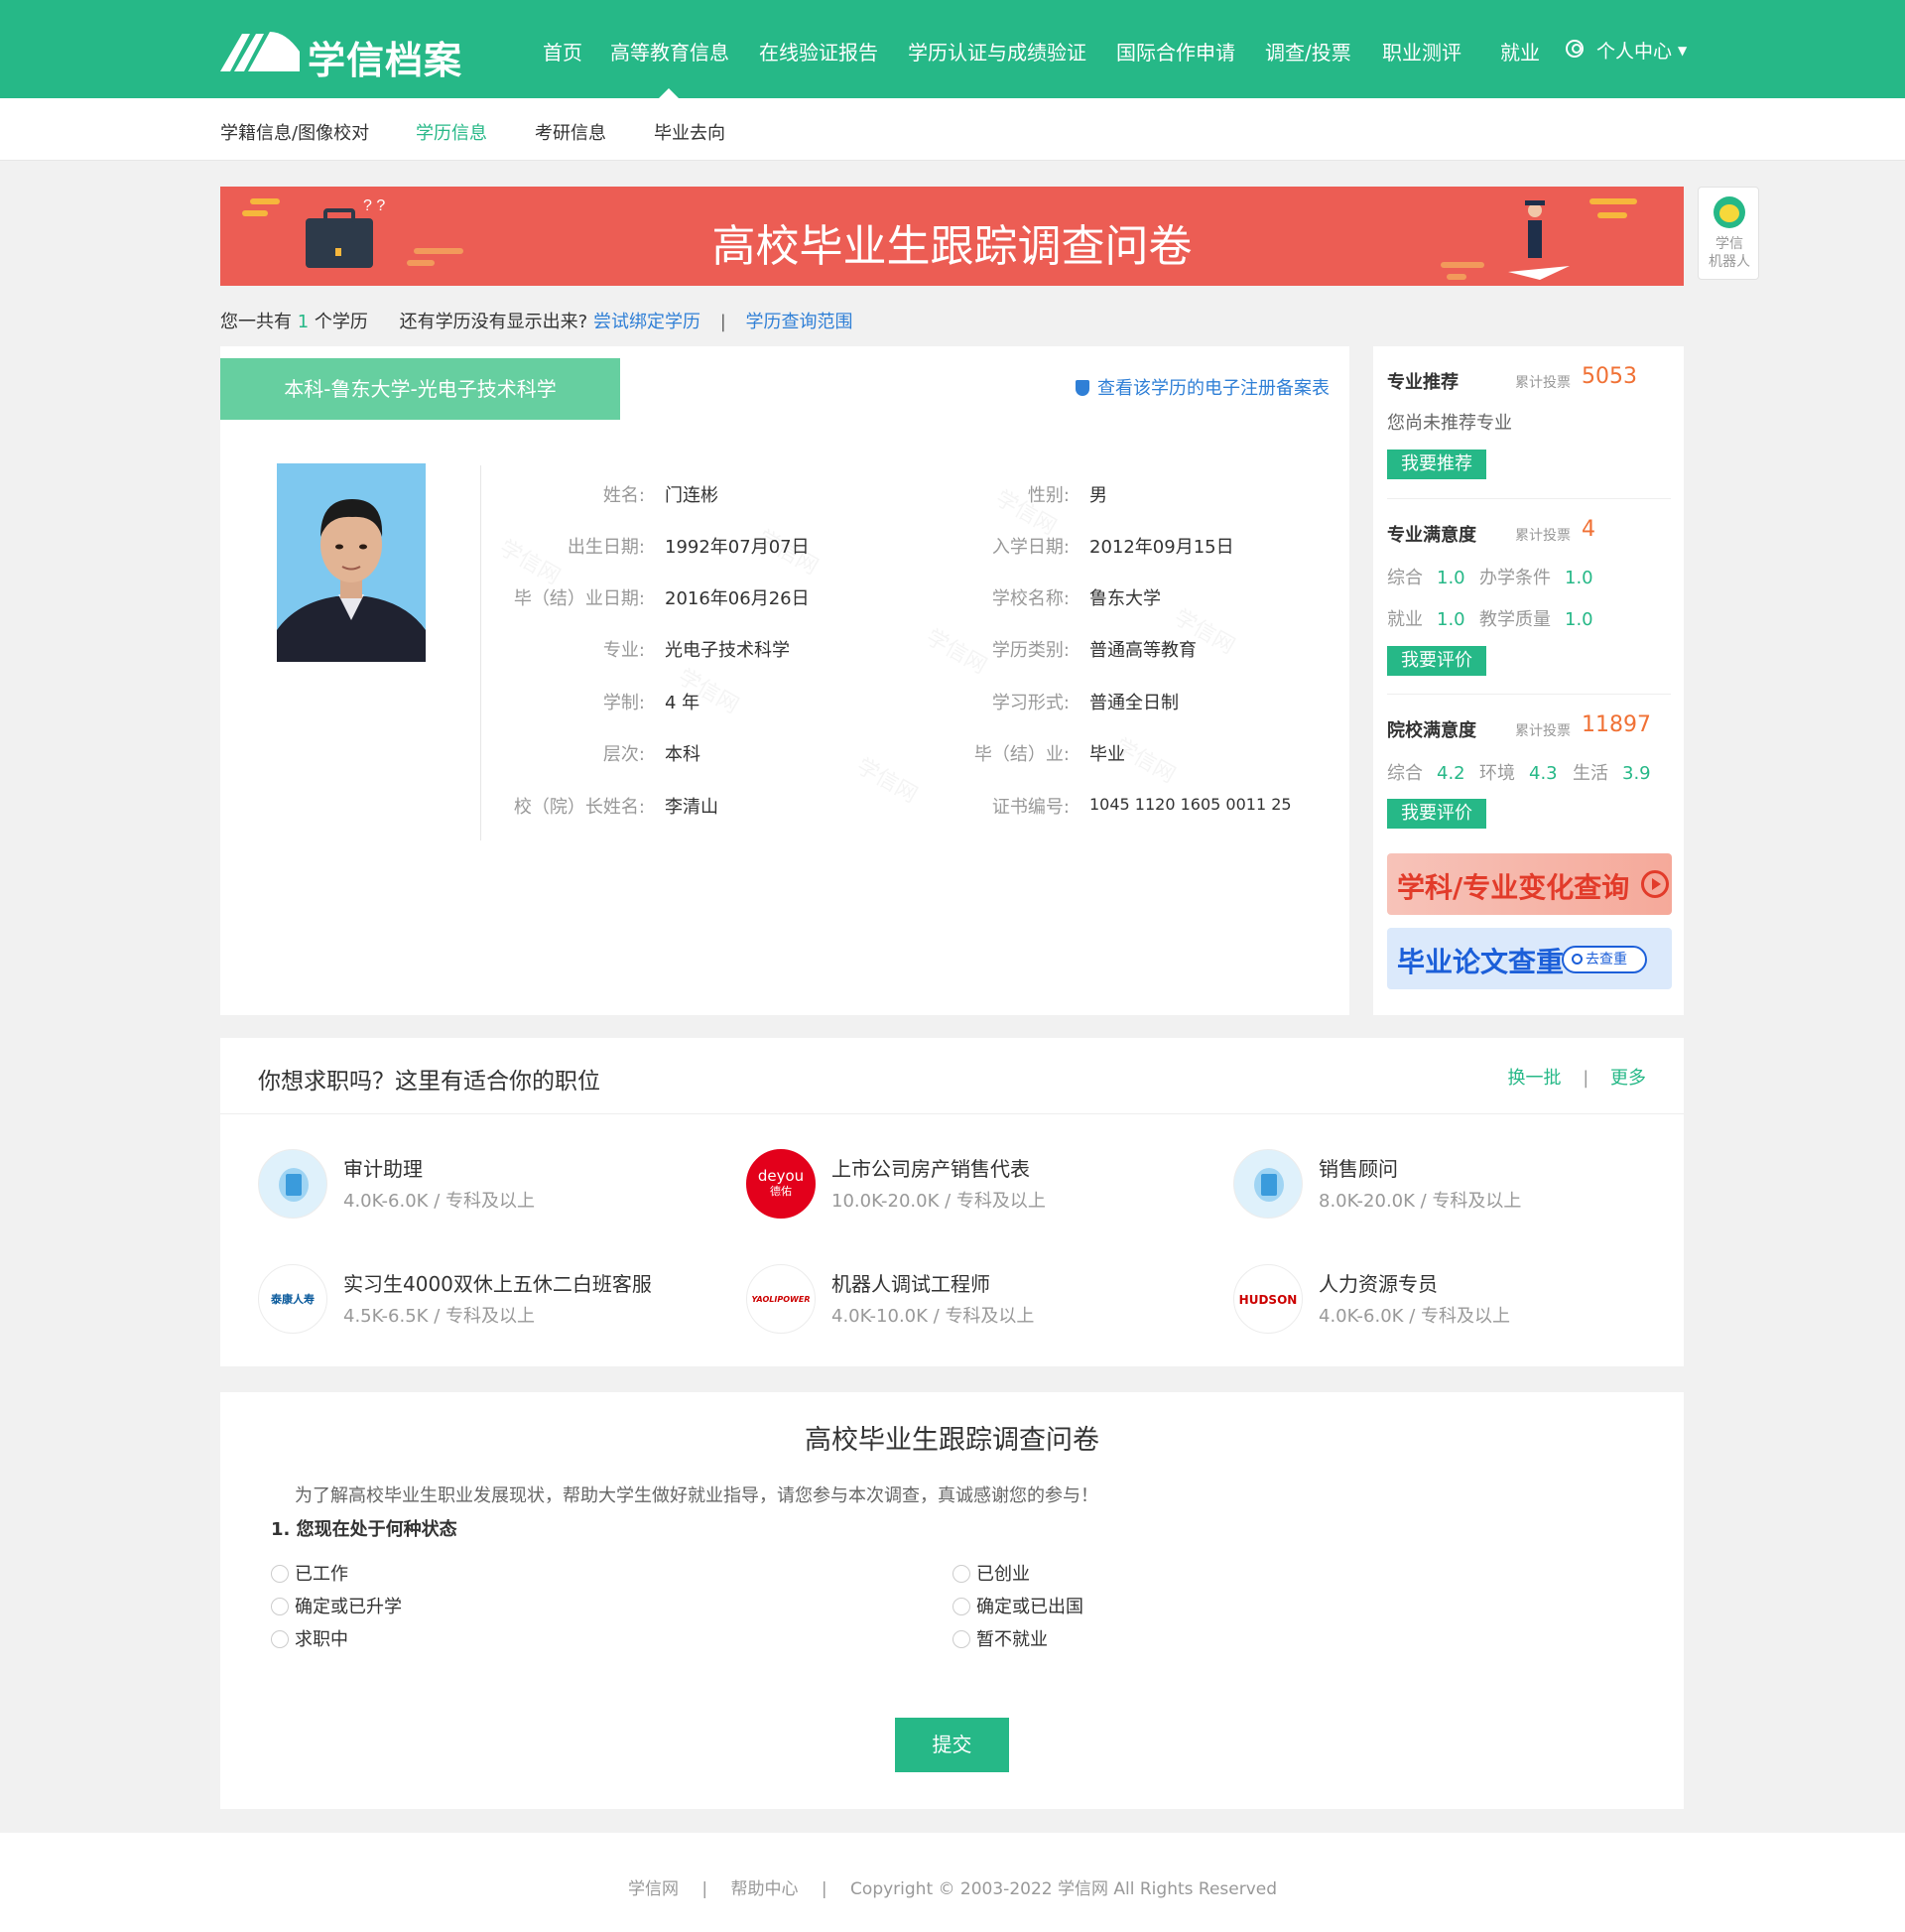 Image resolution: width=1905 pixels, height=1932 pixels. Describe the element at coordinates (885, 1202) in the screenshot. I see `job-salary: 10.0K-20.0K` at that location.